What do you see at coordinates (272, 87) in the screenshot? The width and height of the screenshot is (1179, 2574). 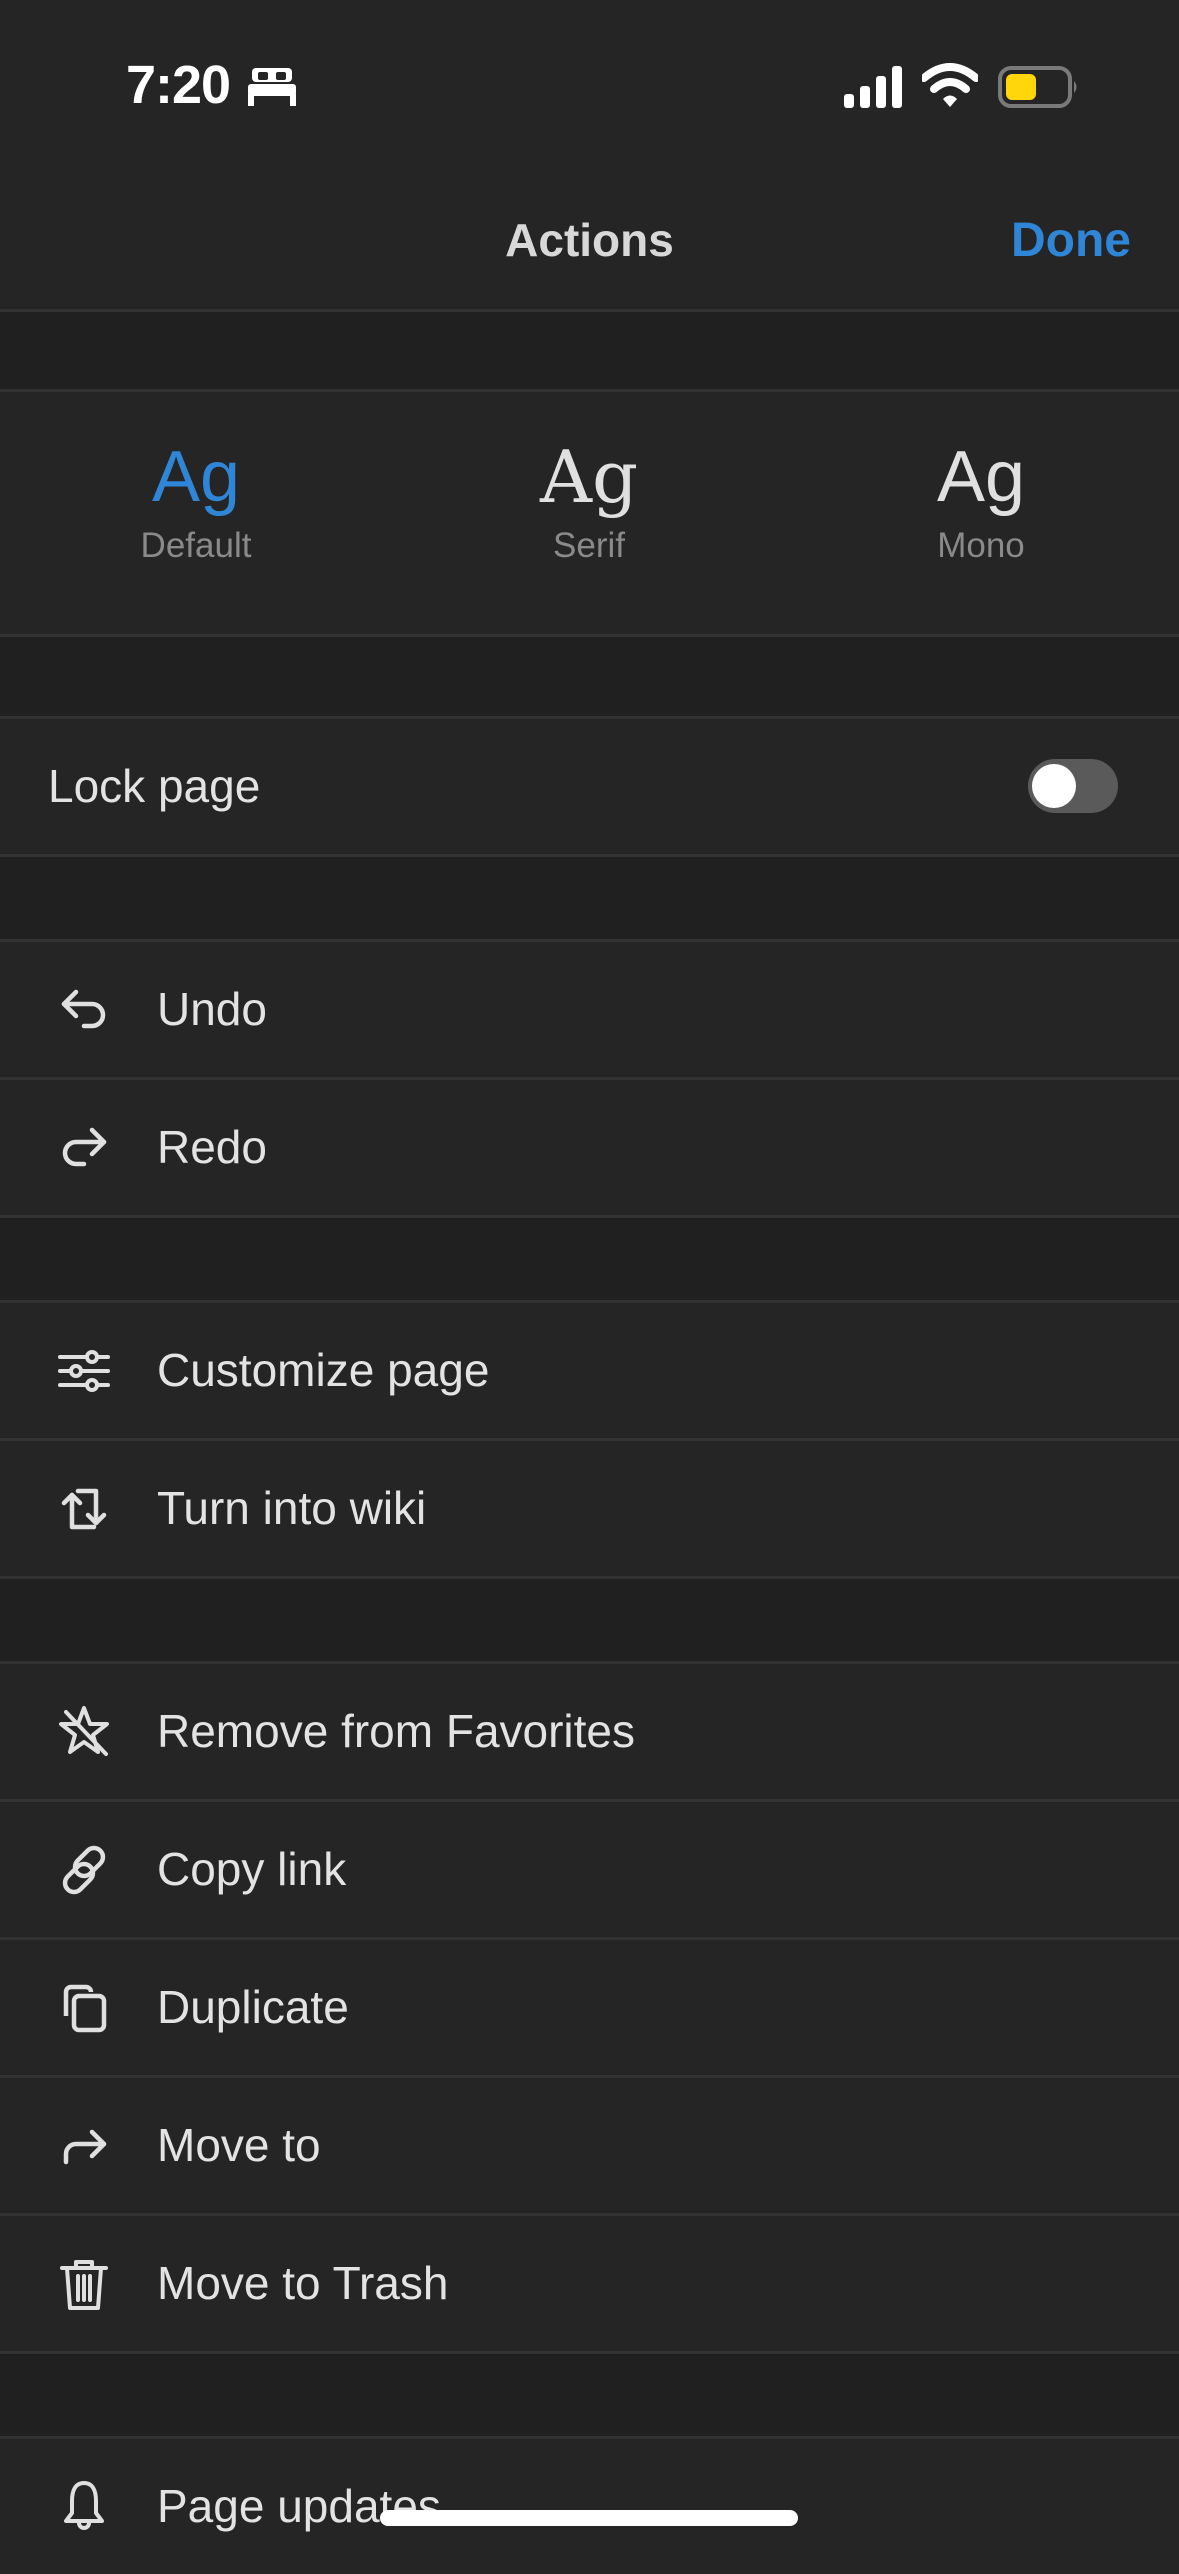 I see `bed-icon` at bounding box center [272, 87].